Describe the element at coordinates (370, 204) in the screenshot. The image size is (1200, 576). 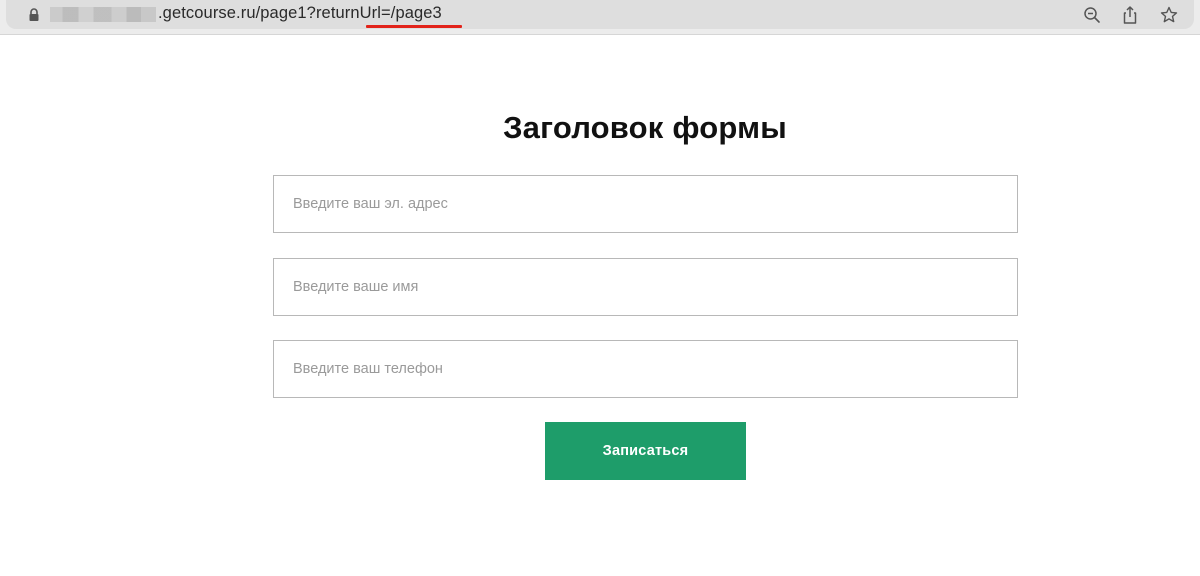
I see `email-placeholder: Введите ваш эл. адрес` at that location.